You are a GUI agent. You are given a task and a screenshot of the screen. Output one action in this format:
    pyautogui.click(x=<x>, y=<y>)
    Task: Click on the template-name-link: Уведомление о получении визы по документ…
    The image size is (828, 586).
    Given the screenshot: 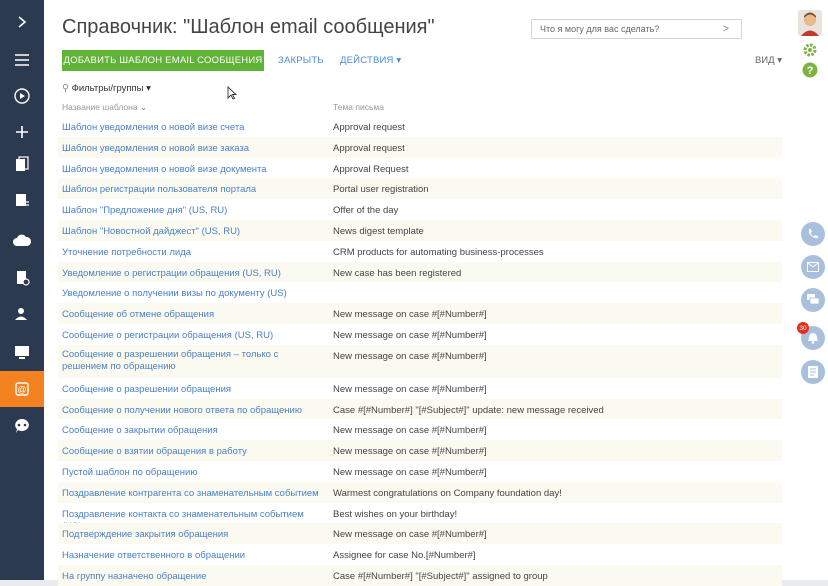 What is the action you would take?
    pyautogui.click(x=193, y=294)
    